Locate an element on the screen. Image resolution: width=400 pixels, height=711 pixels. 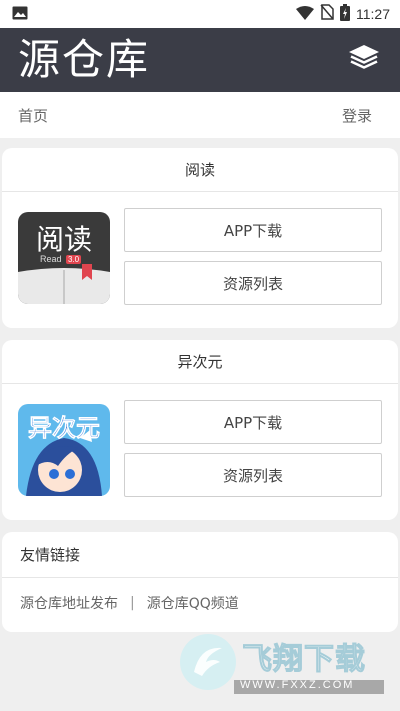
yiciyuan-resource-list-button: 资源列表 is located at coordinates (253, 475).